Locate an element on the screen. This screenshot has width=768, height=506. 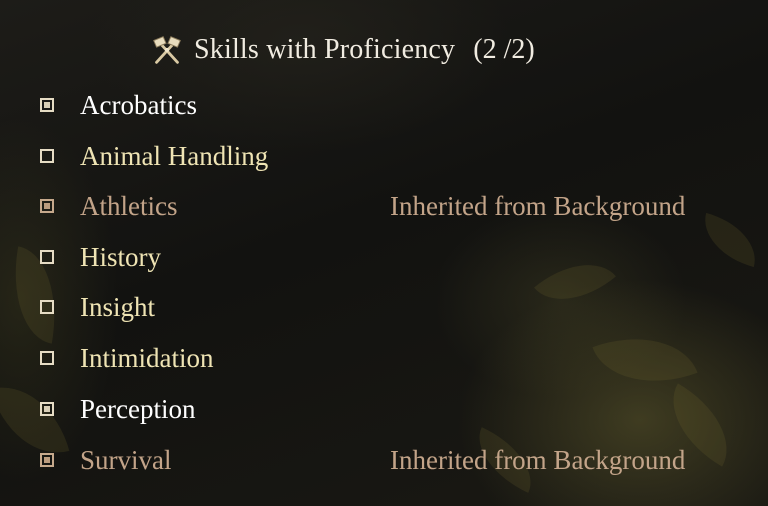
skill-row-acrobatics: Acrobatics is located at coordinates (384, 105).